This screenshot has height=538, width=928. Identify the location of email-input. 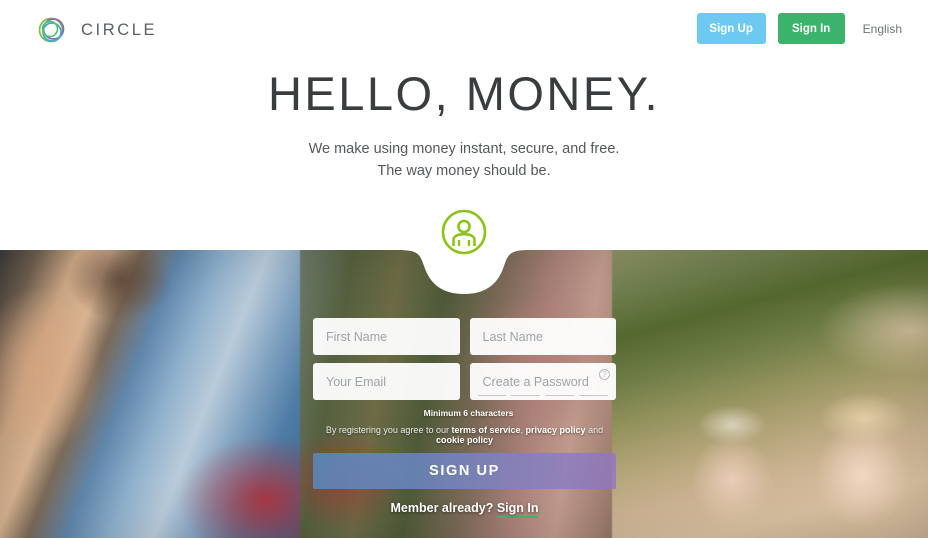
(386, 381).